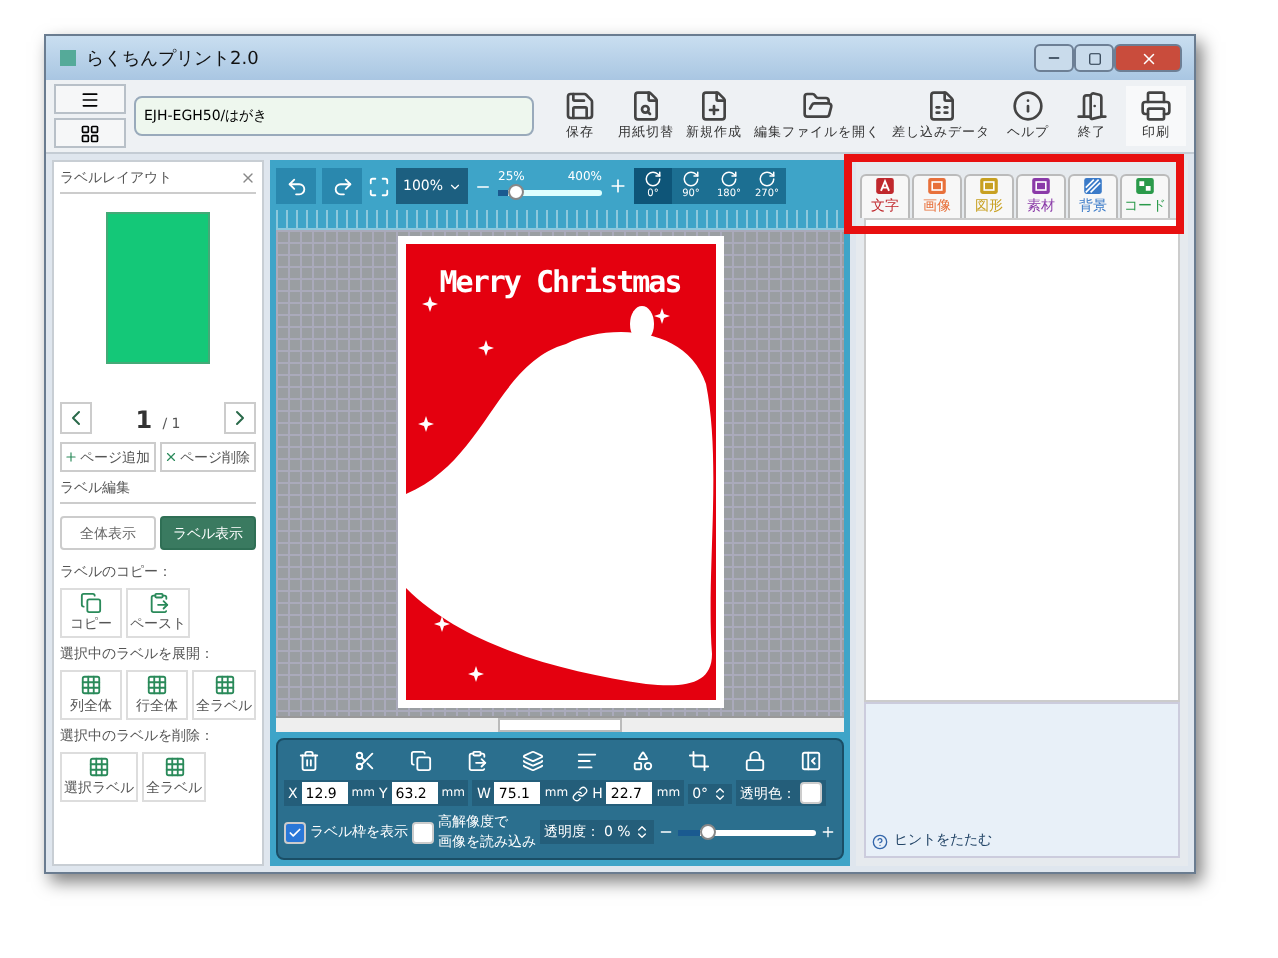 The height and width of the screenshot is (958, 1278). What do you see at coordinates (560, 282) in the screenshot?
I see `card-title: Merry Christmas` at bounding box center [560, 282].